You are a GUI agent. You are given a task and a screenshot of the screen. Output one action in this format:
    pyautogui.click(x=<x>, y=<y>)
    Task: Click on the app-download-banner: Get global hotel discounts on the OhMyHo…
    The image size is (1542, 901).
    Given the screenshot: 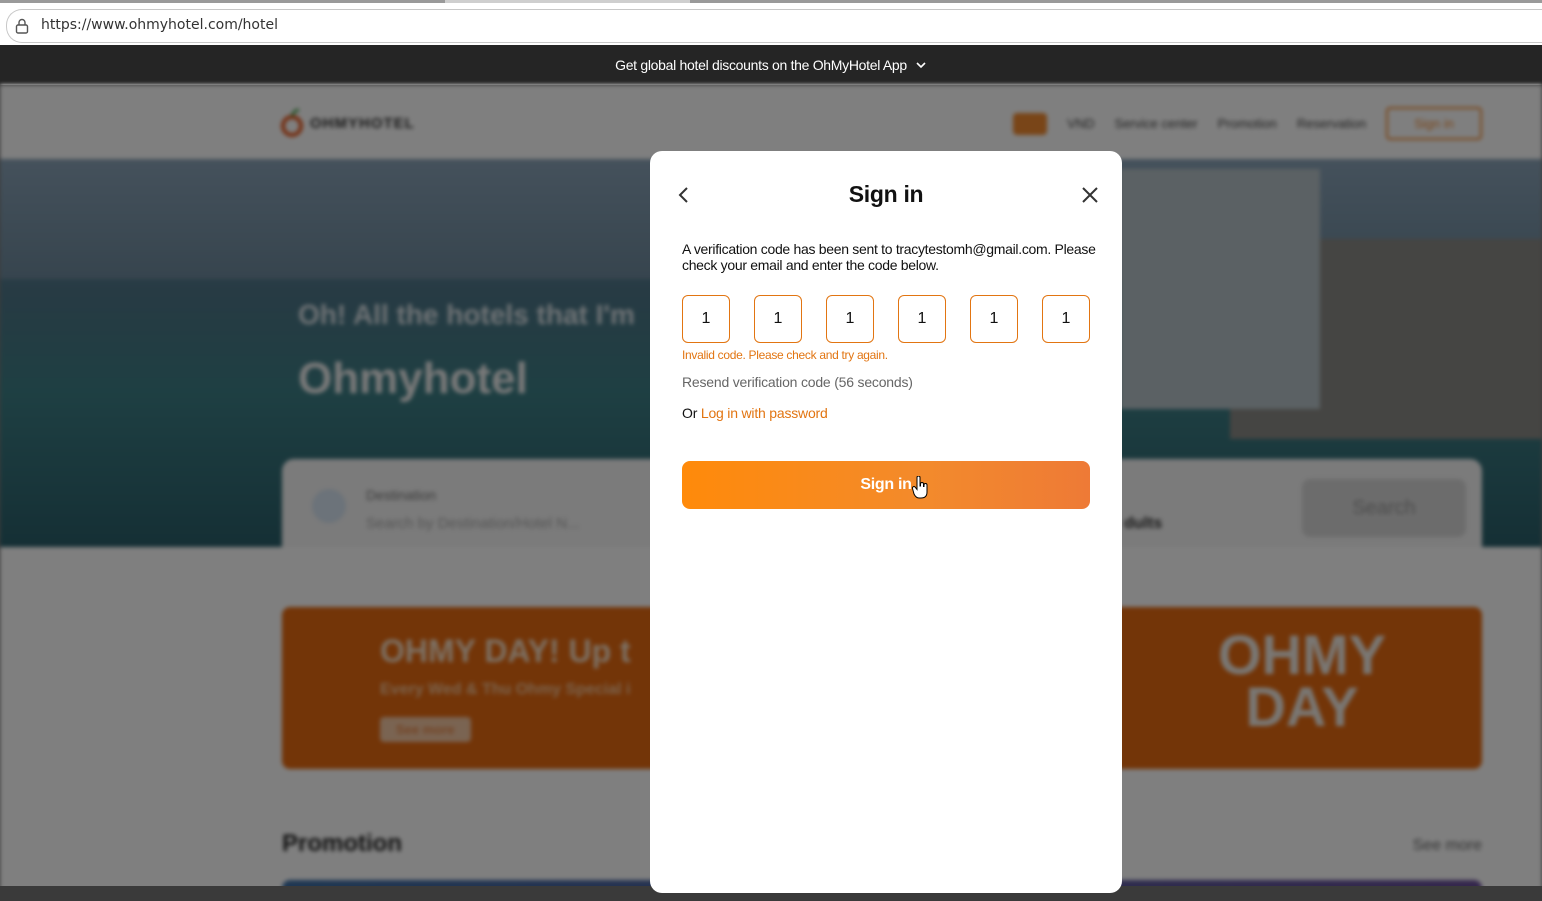 What is the action you would take?
    pyautogui.click(x=771, y=65)
    